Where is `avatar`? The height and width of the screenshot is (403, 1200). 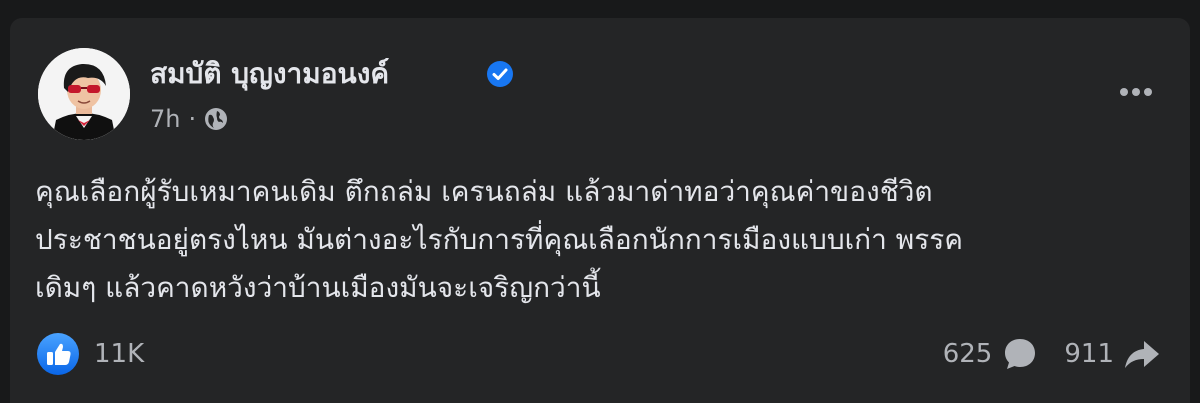 avatar is located at coordinates (84, 94).